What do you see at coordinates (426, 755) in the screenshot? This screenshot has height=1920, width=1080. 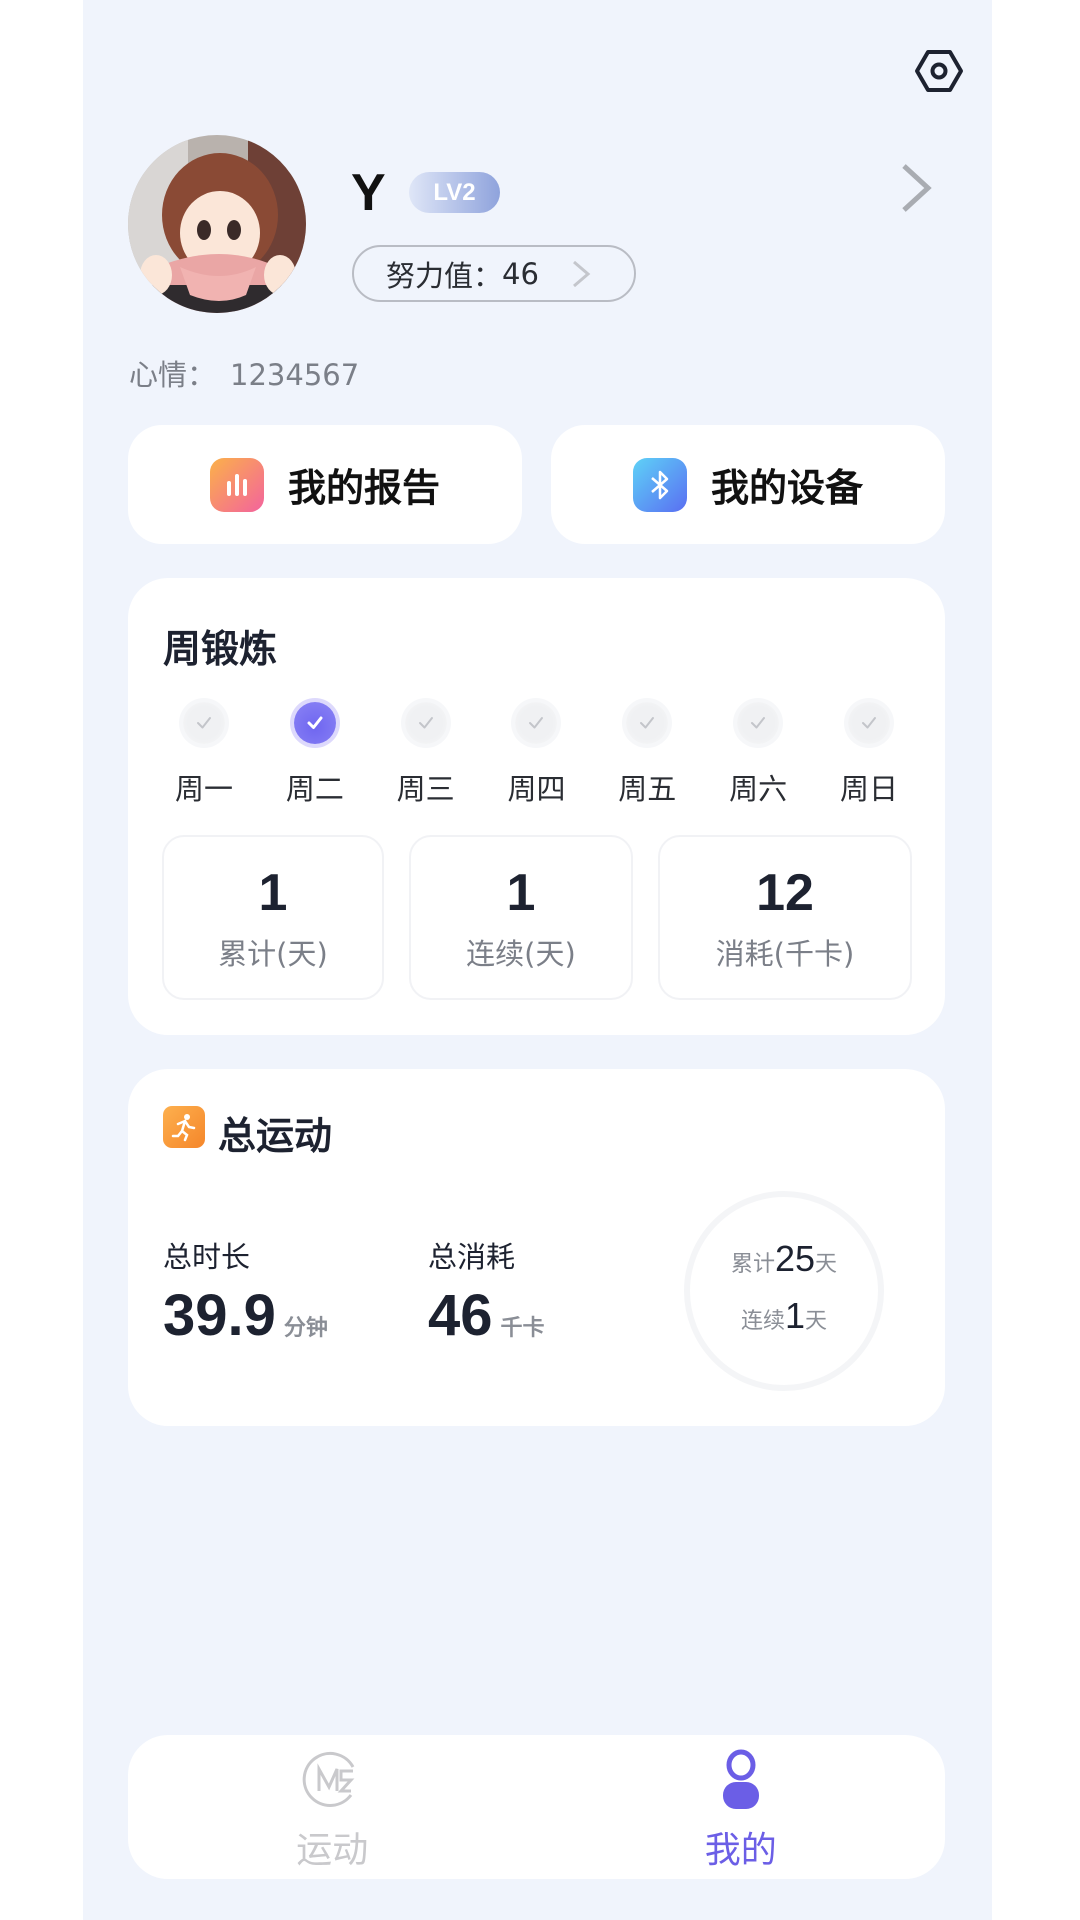 I see `weekday-item: 周三` at bounding box center [426, 755].